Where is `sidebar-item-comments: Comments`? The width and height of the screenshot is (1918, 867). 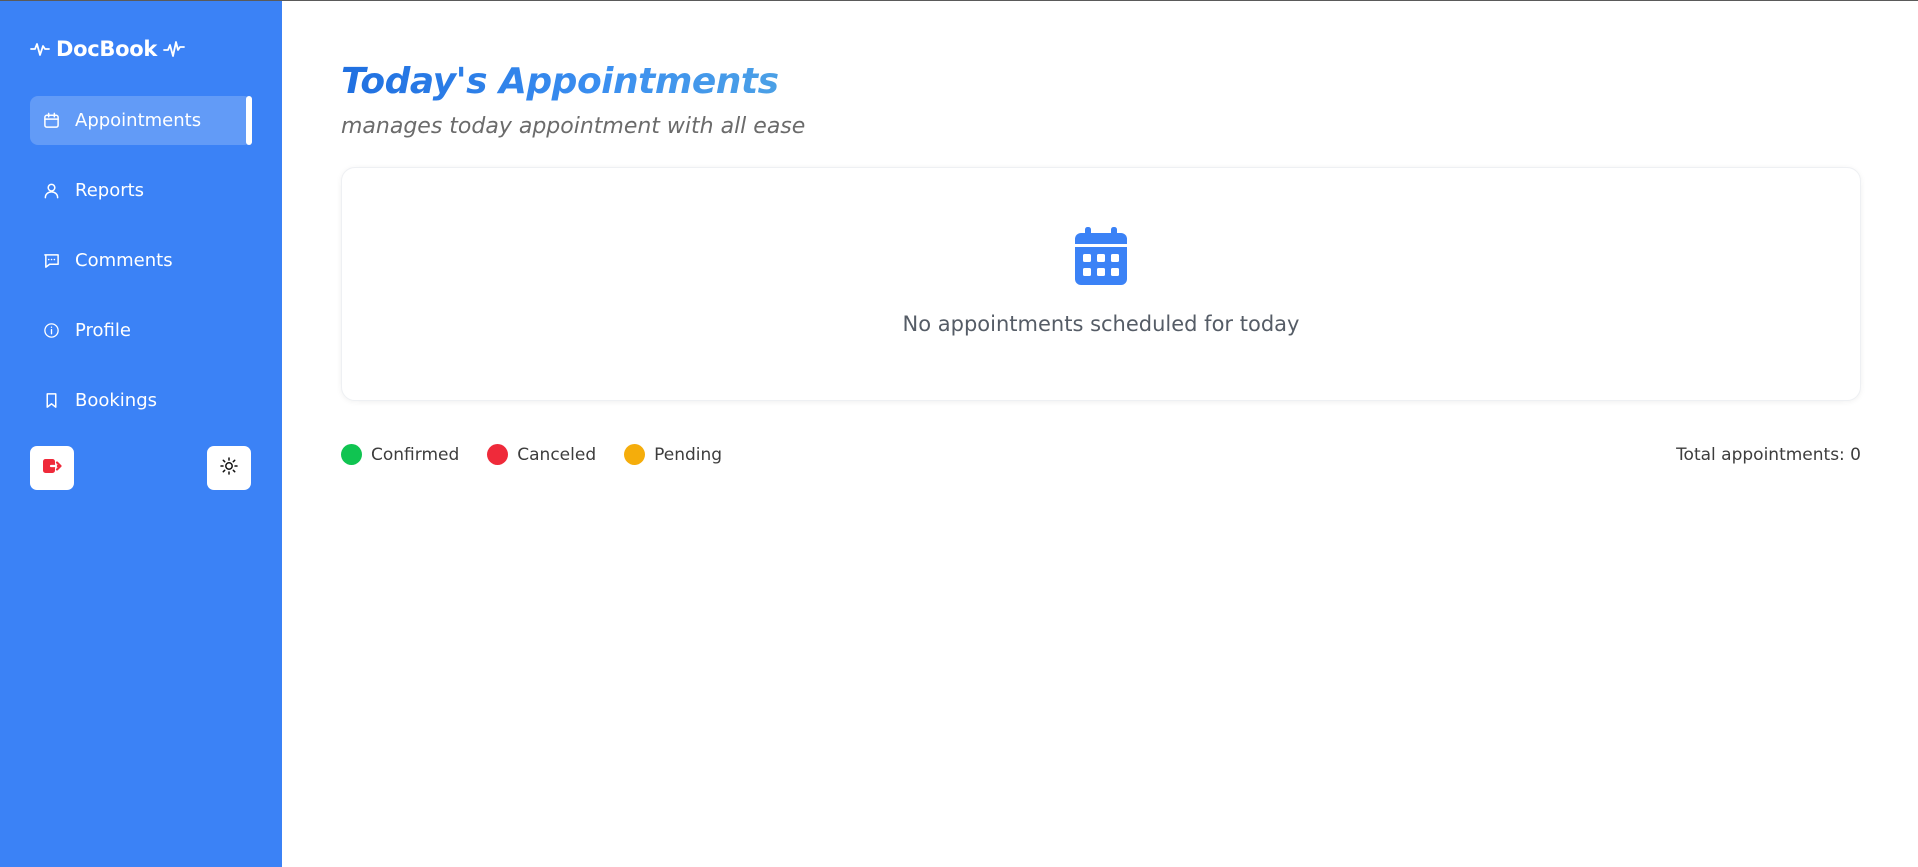
sidebar-item-comments: Comments is located at coordinates (141, 260).